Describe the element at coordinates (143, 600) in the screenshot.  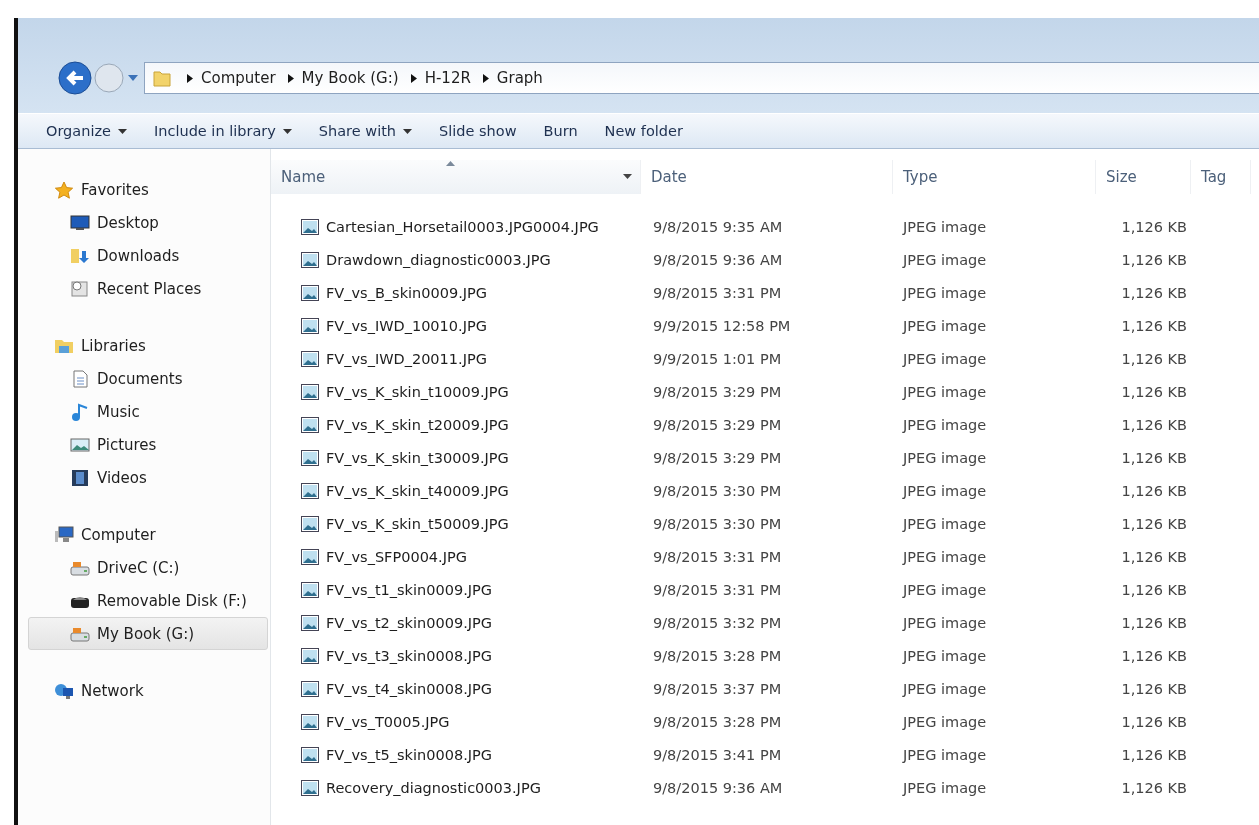
I see `sidebar-item: Removable Disk (F:)` at that location.